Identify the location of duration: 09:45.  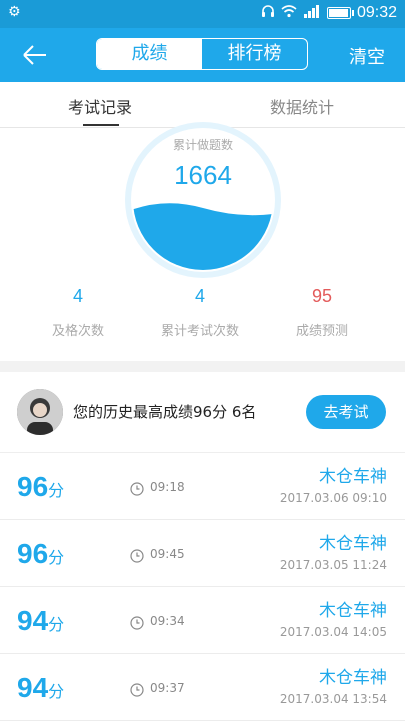
(167, 554).